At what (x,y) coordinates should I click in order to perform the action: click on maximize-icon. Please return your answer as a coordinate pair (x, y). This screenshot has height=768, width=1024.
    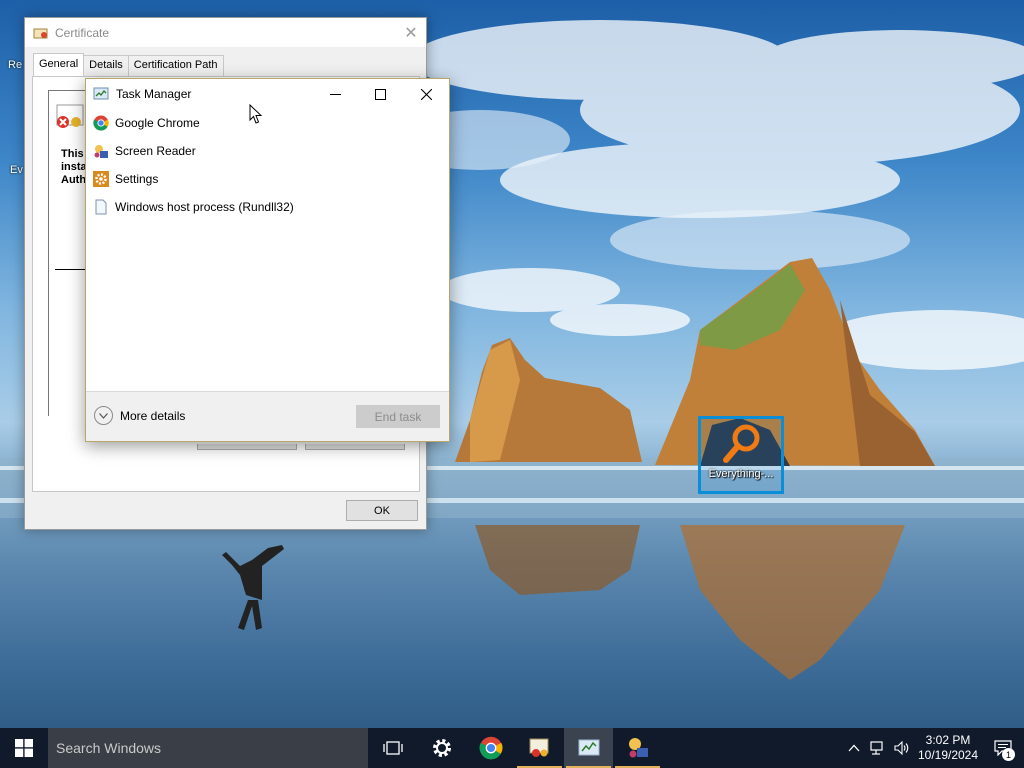
    Looking at the image, I should click on (380, 94).